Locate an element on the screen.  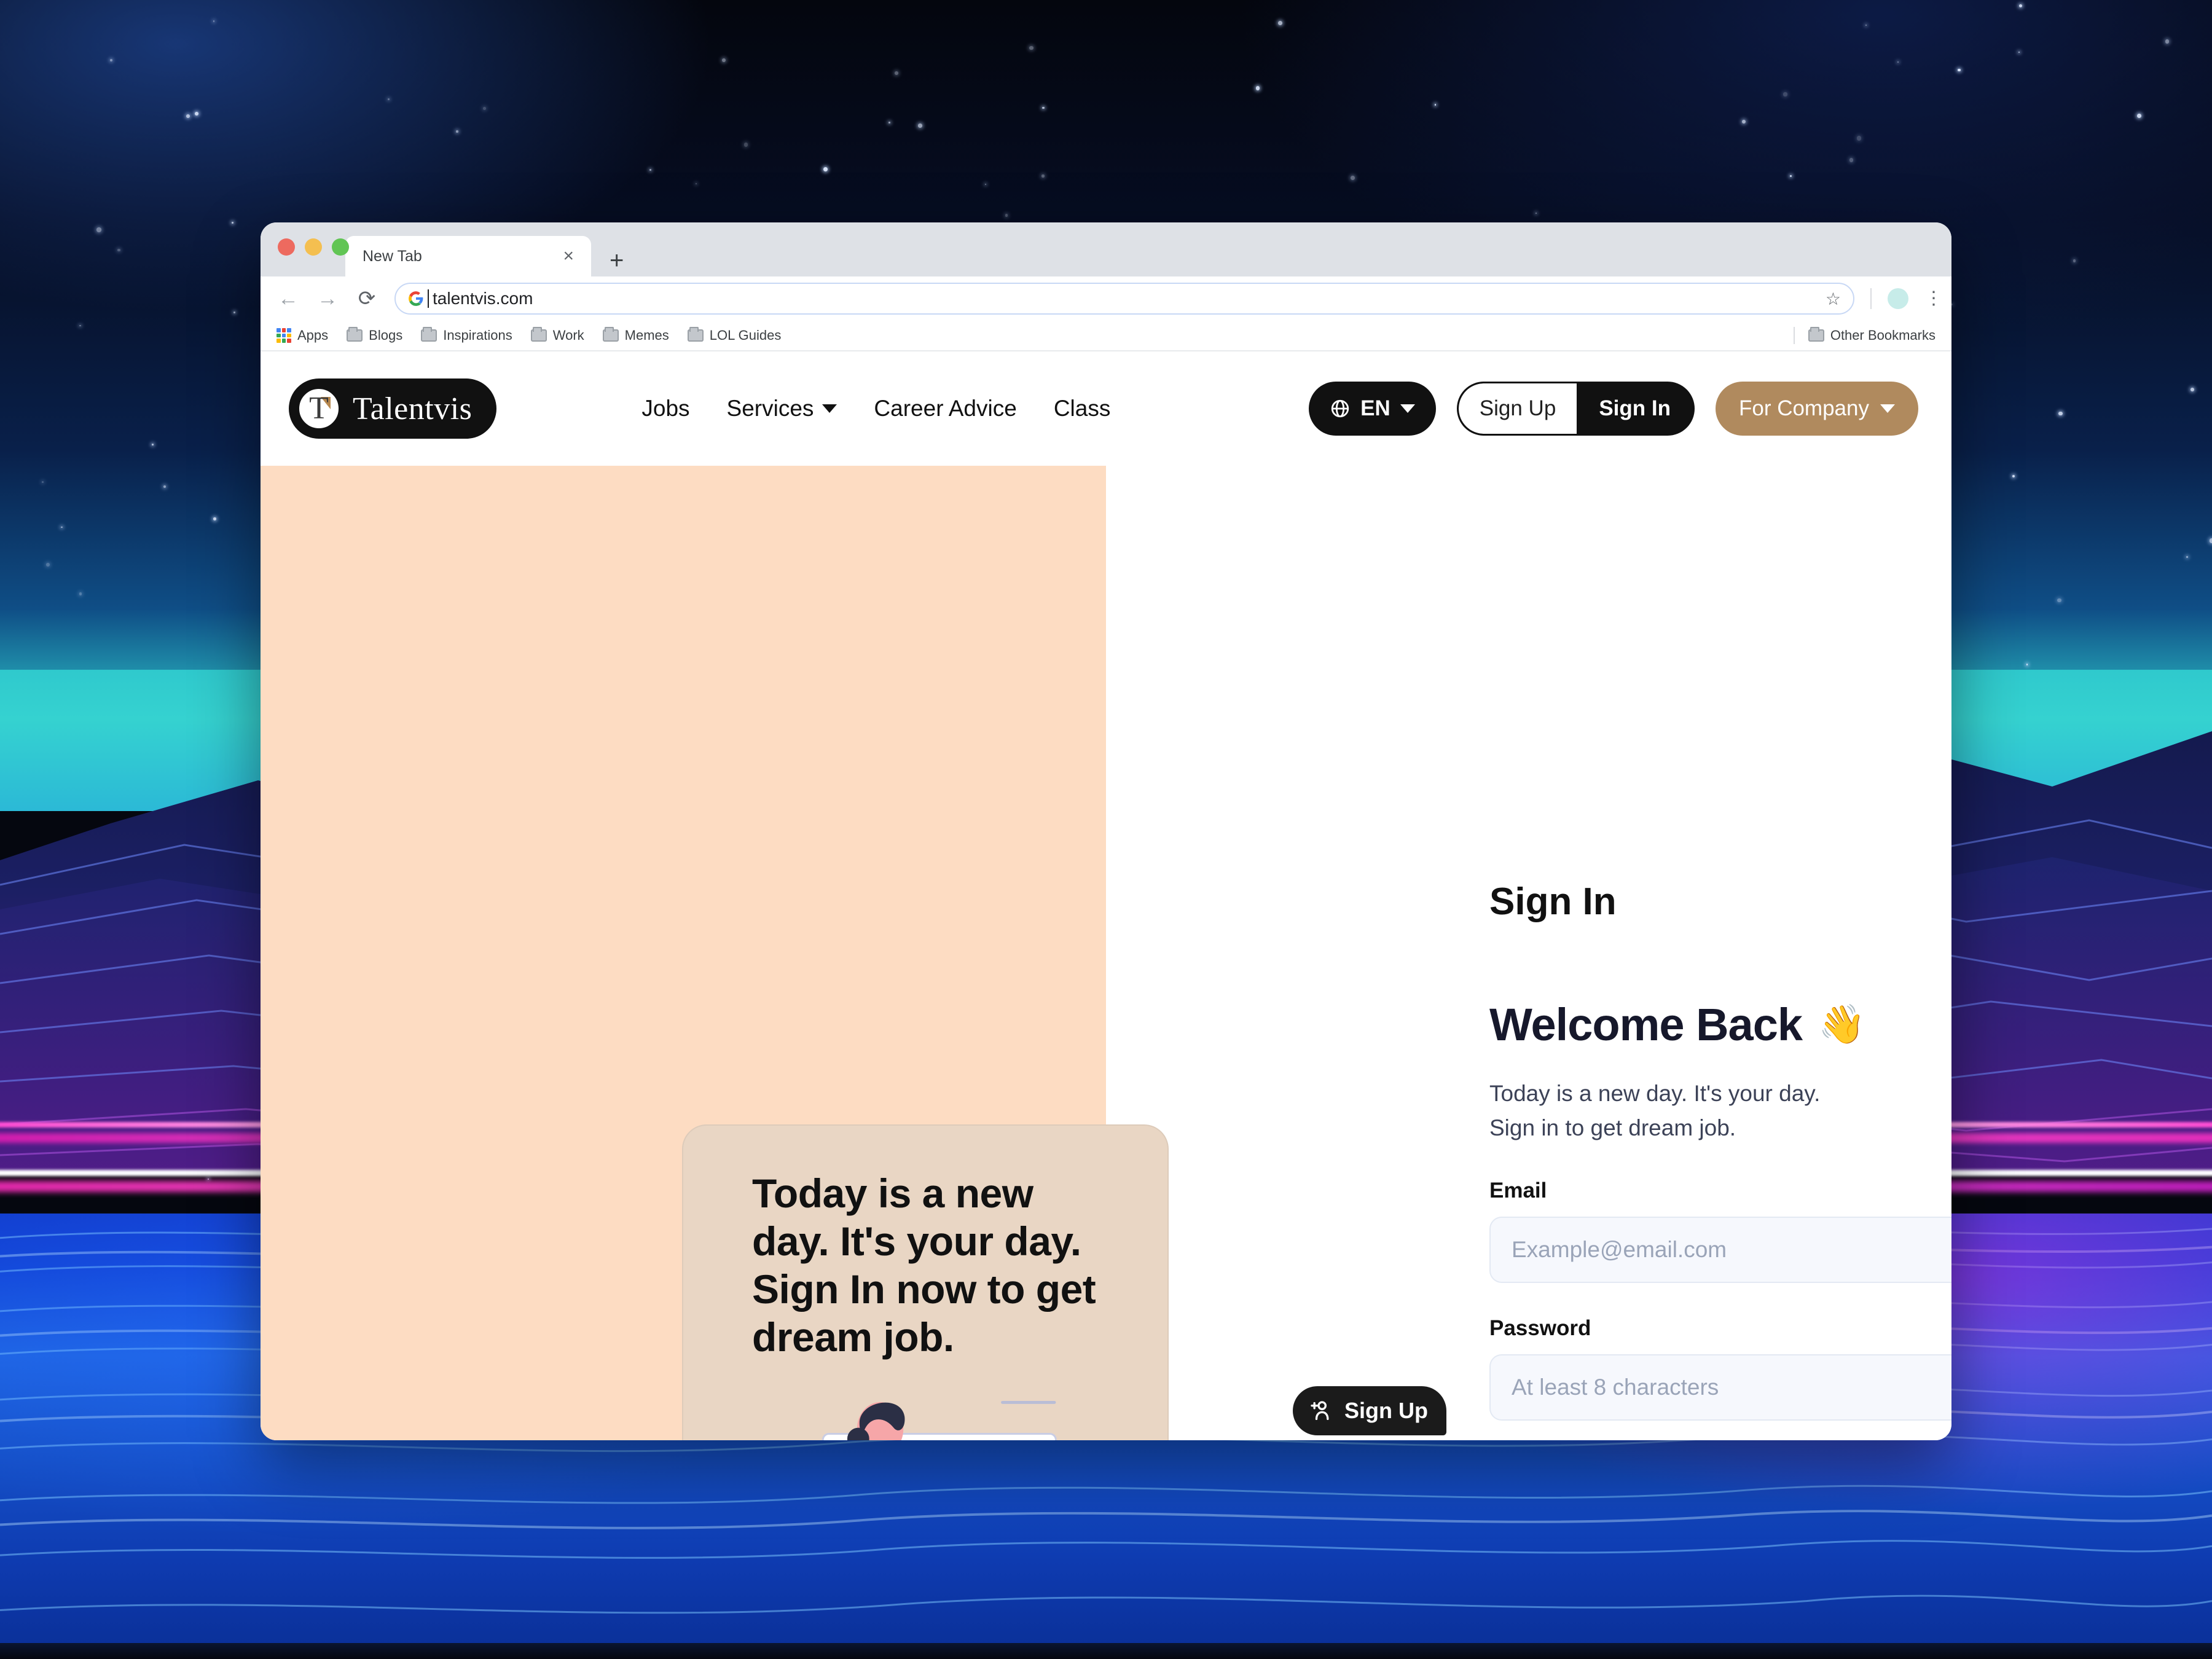
language-selector: EN is located at coordinates (1372, 409).